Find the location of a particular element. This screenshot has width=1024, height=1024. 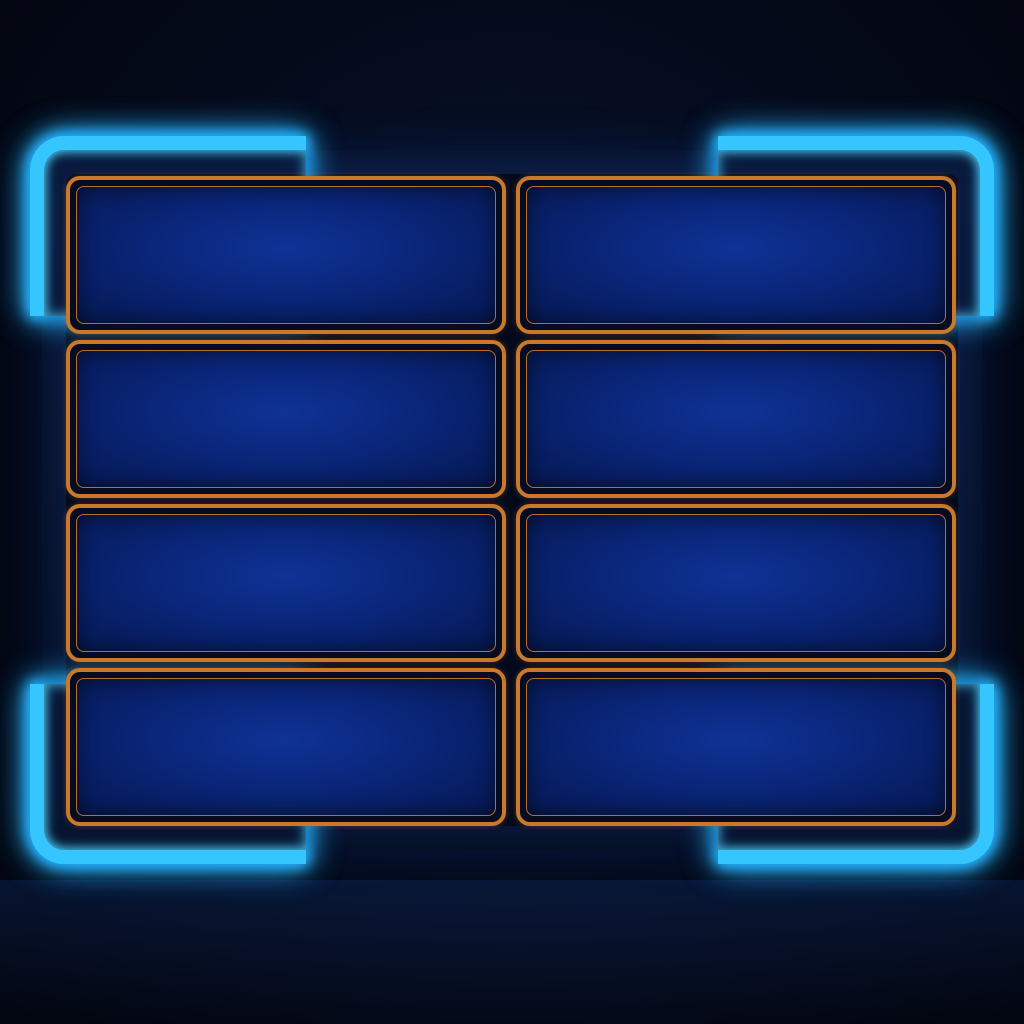

answer-tile-4-label is located at coordinates (736, 419).